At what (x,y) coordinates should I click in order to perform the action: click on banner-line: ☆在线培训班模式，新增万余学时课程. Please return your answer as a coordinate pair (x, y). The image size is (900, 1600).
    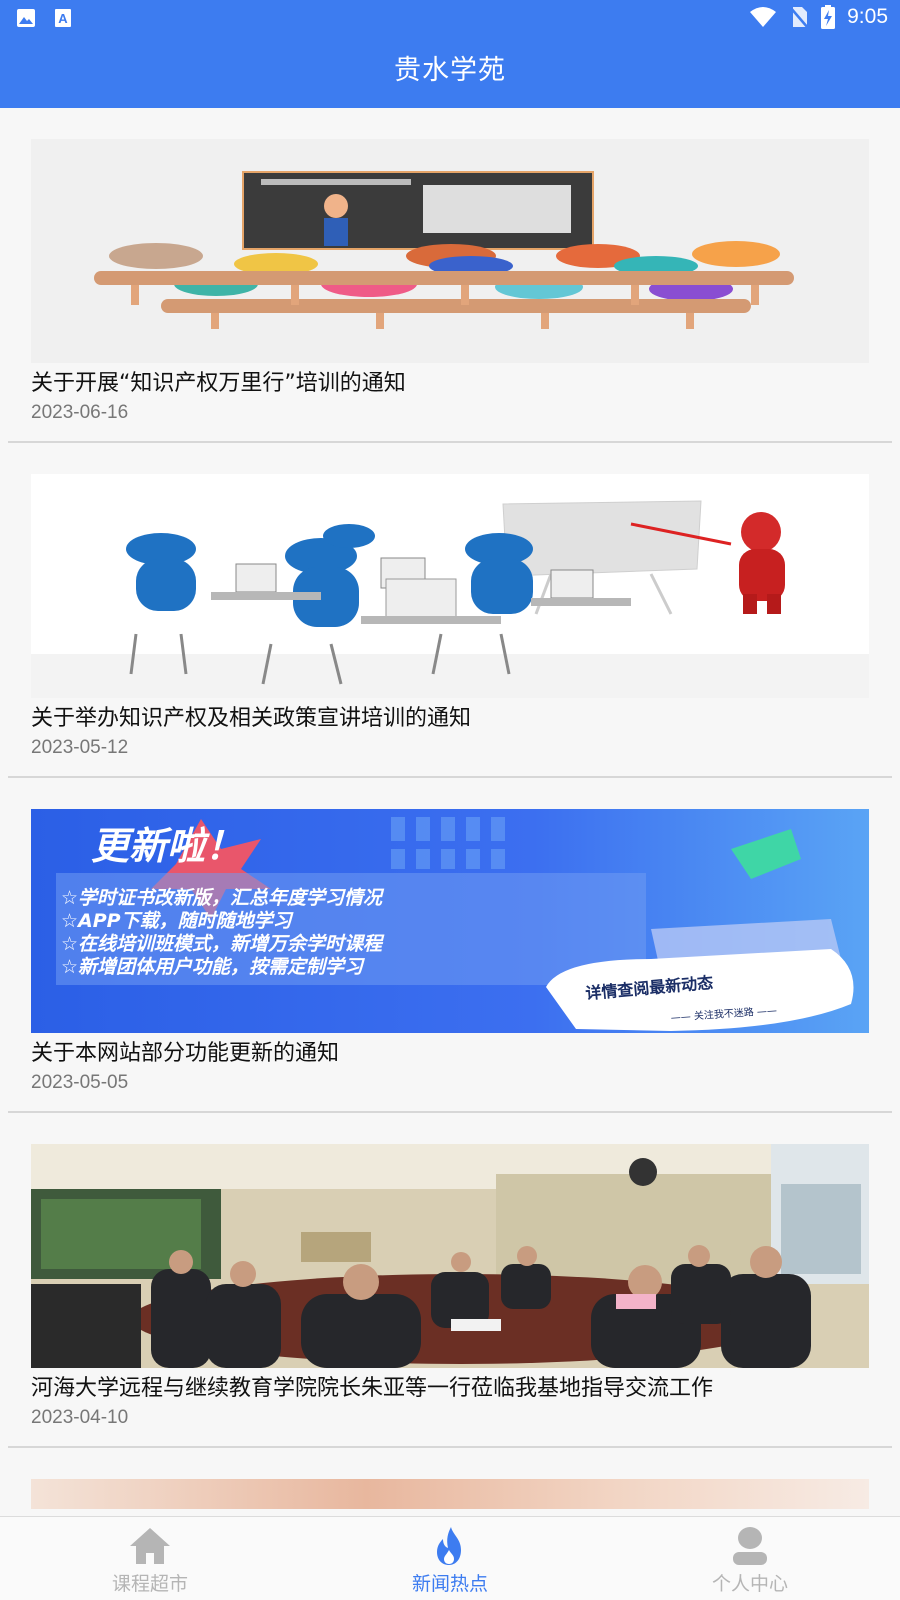
    Looking at the image, I should click on (223, 944).